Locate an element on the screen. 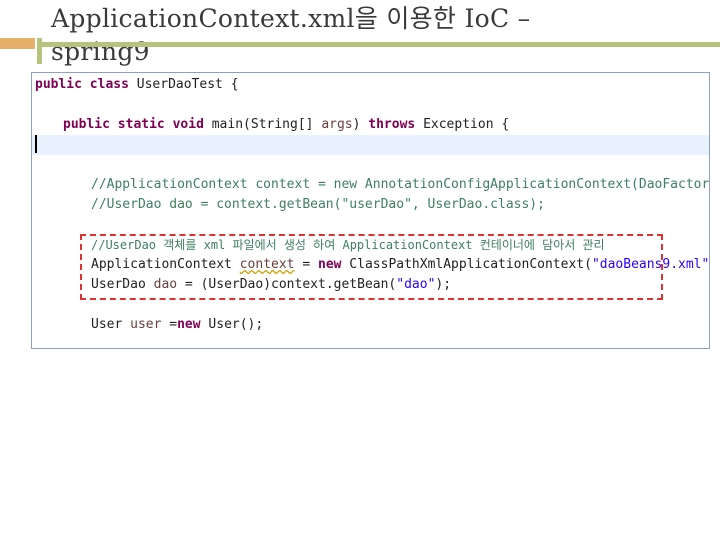 Image resolution: width=720 pixels, height=540 pixels. title-accent-vertical-line is located at coordinates (39, 51).